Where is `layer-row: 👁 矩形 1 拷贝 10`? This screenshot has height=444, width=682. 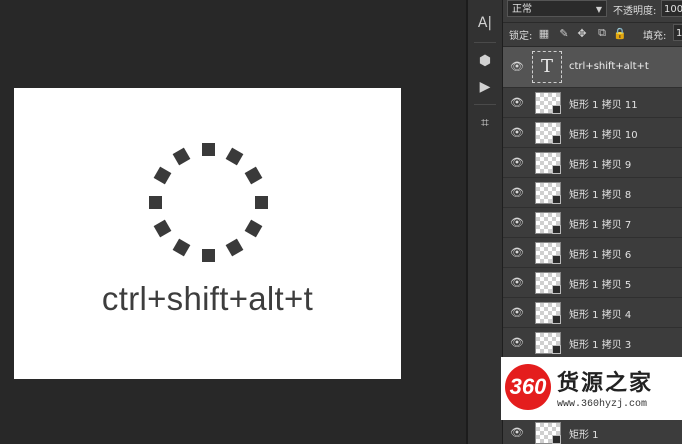
layer-row: 👁 矩形 1 拷贝 10 is located at coordinates (592, 133).